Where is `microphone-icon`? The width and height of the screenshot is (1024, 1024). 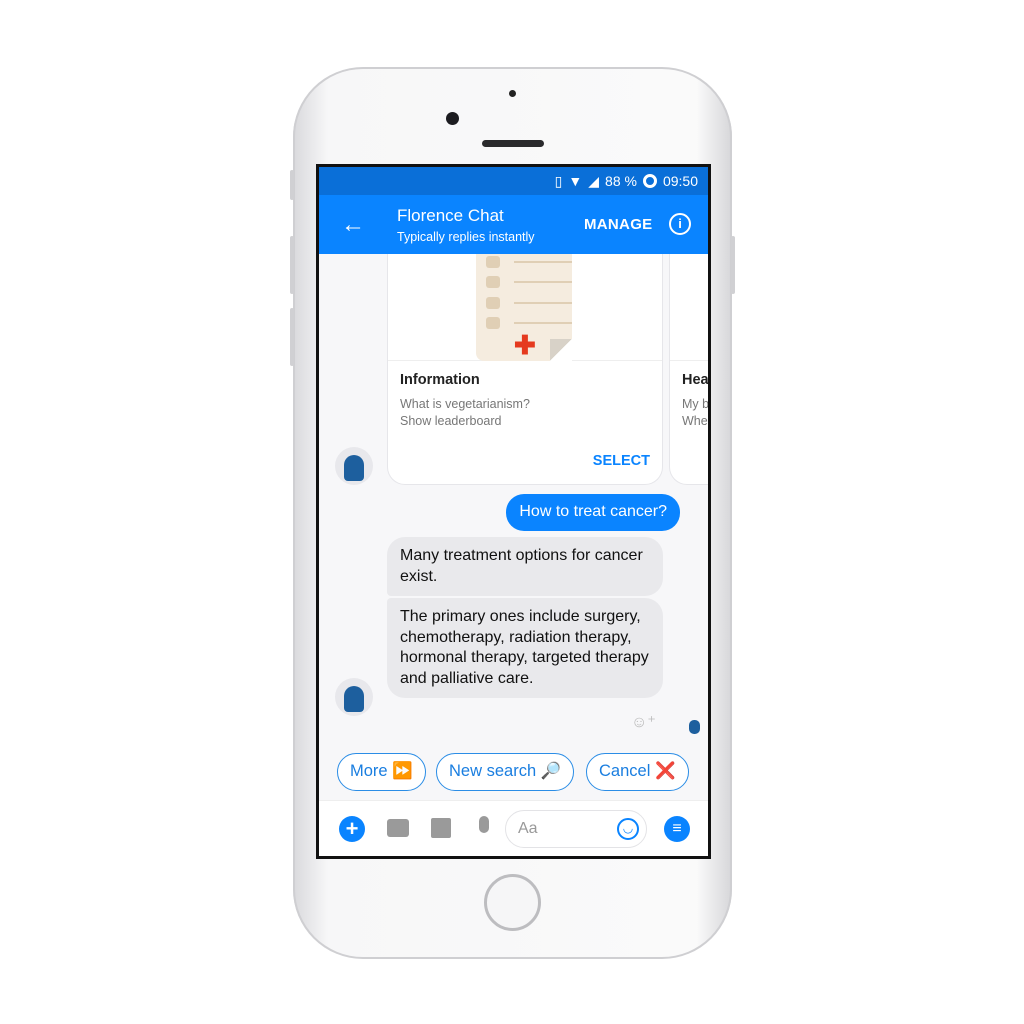 microphone-icon is located at coordinates (484, 824).